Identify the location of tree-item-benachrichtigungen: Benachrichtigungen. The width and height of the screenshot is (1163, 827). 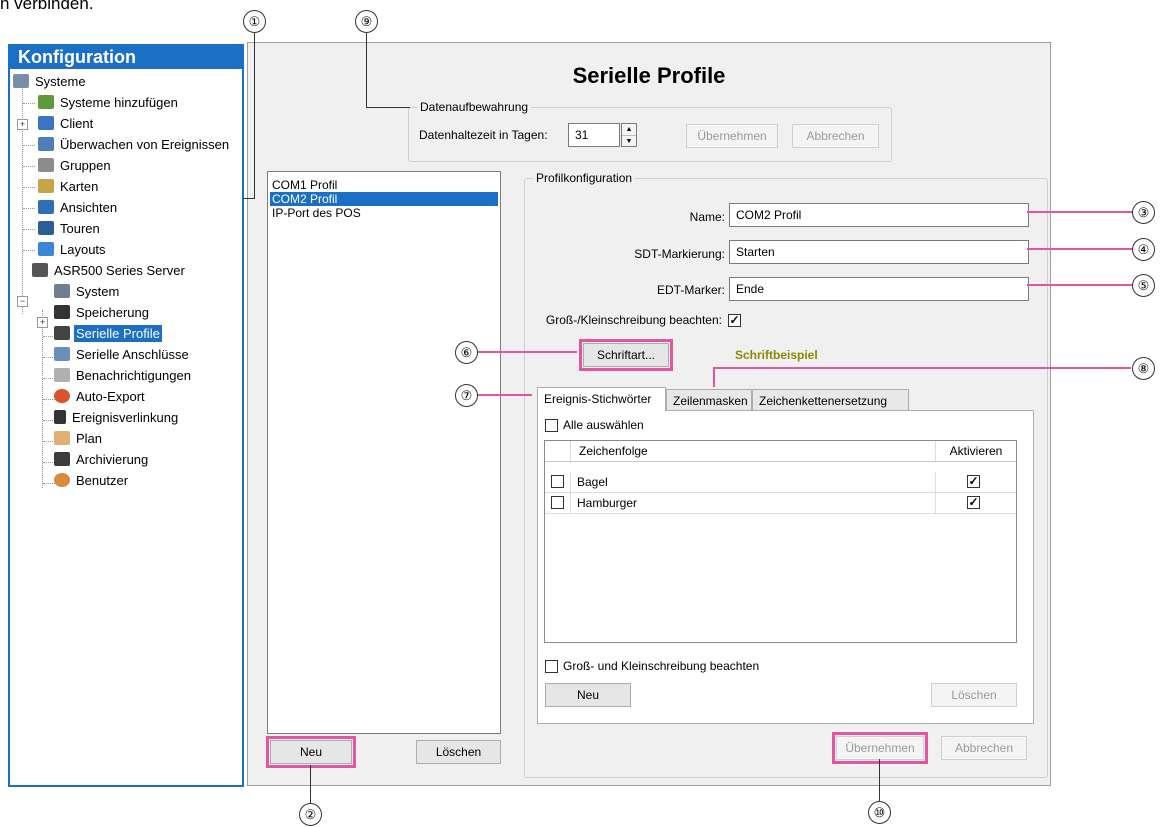
(123, 376).